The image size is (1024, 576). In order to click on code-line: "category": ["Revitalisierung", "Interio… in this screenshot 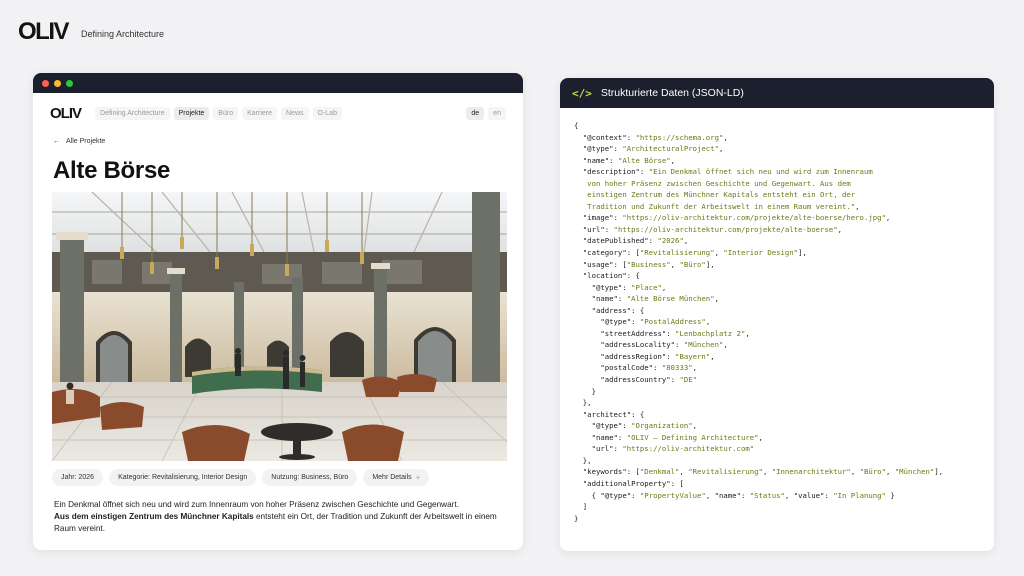, I will do `click(777, 253)`.